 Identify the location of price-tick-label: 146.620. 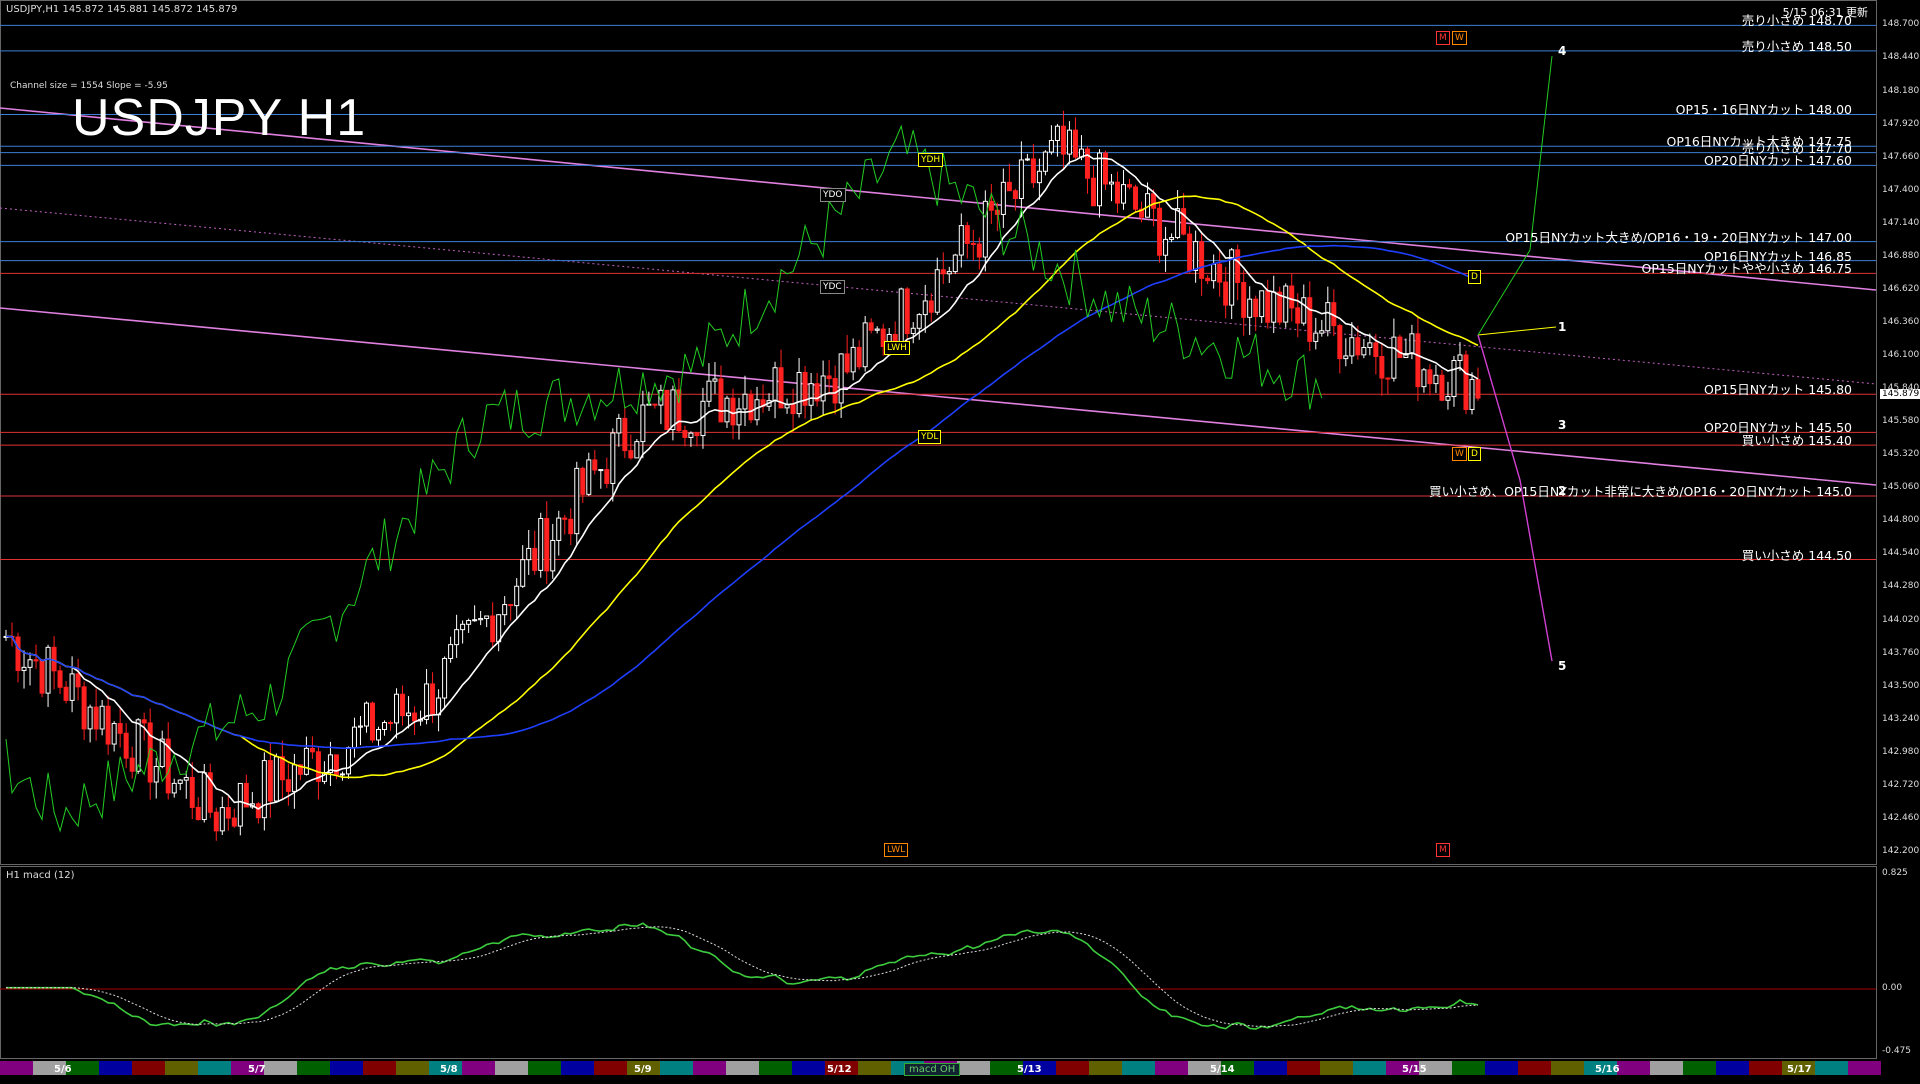
(1901, 288).